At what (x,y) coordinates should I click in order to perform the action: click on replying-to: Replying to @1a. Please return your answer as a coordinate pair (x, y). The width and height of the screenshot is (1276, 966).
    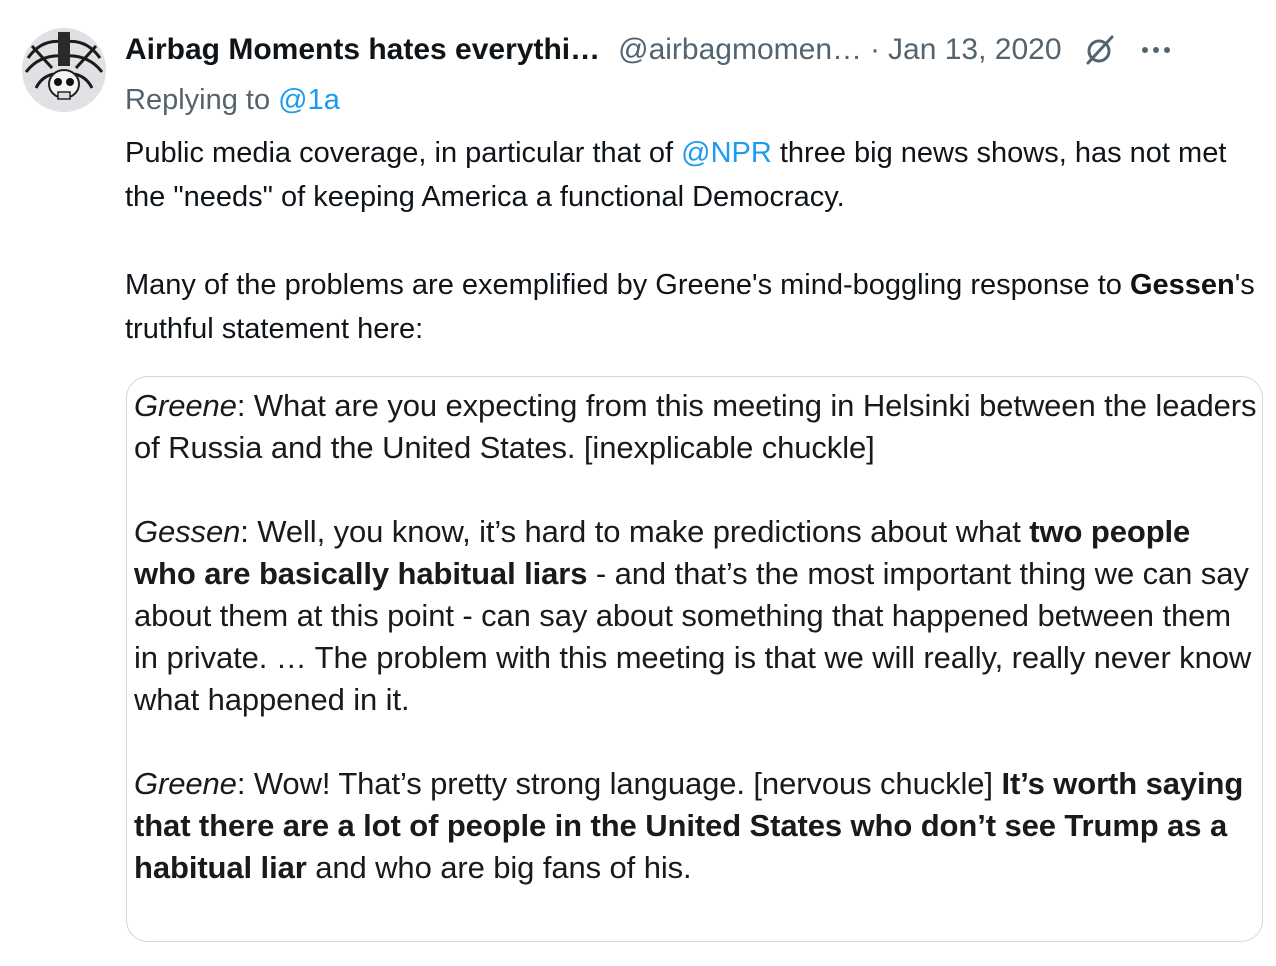
    Looking at the image, I should click on (232, 100).